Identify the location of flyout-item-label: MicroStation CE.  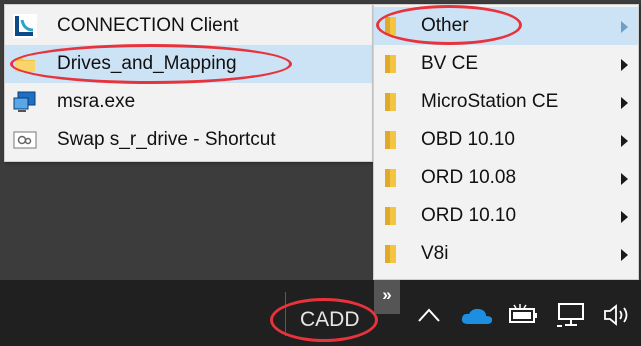
(490, 101).